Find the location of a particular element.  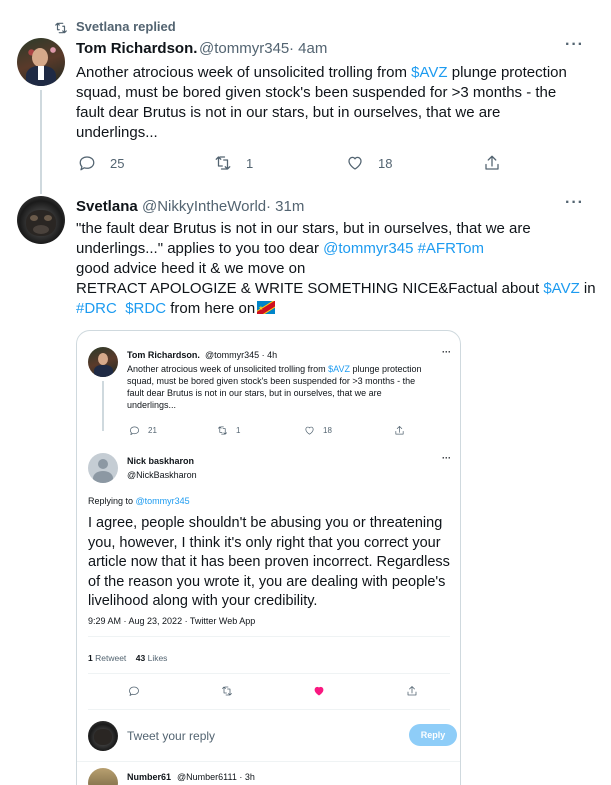

tweet1-share-button is located at coordinates (492, 163).